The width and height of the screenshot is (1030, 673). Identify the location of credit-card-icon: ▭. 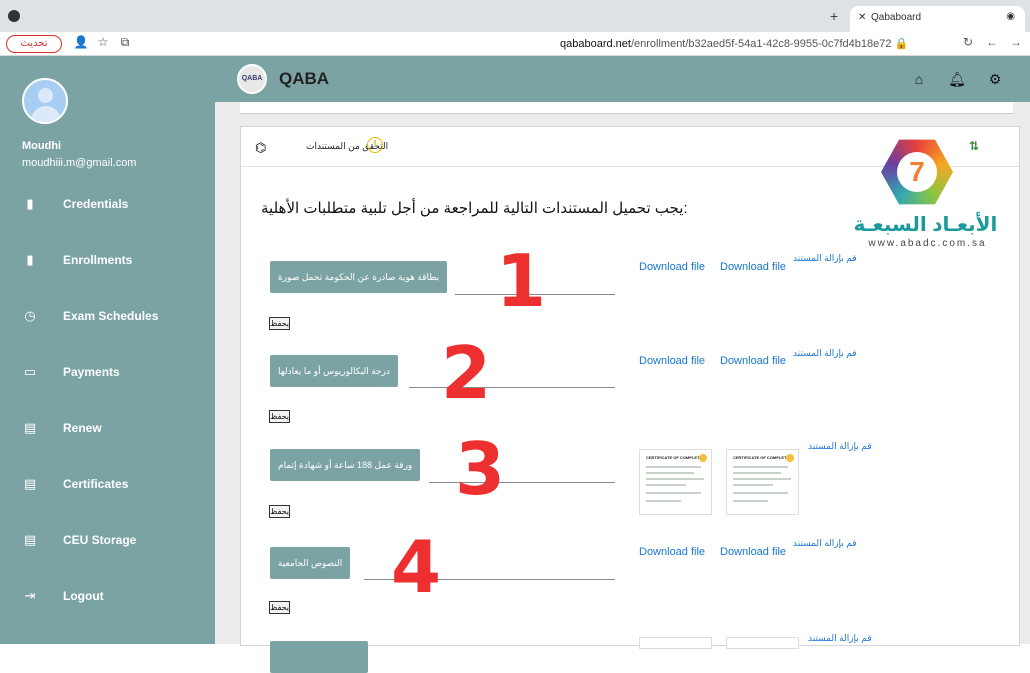
(30, 371).